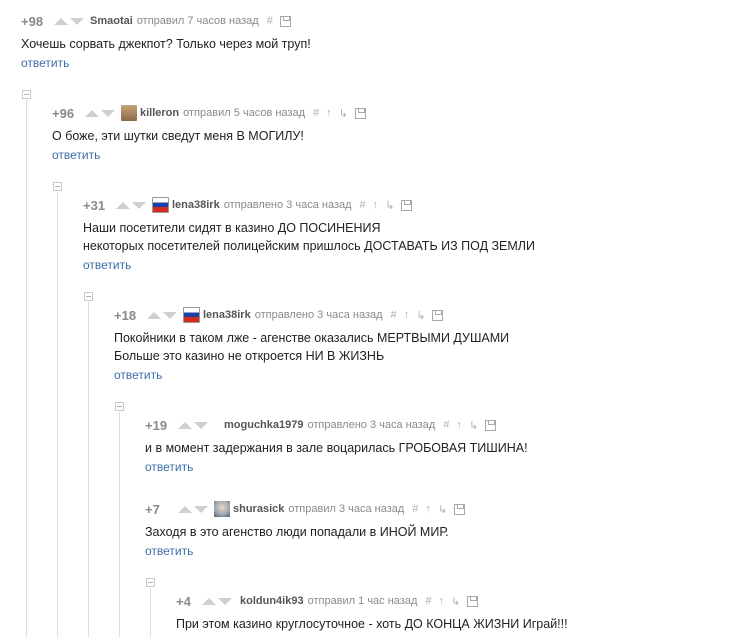 The width and height of the screenshot is (747, 637). I want to click on username: moguchka1979, so click(263, 425).